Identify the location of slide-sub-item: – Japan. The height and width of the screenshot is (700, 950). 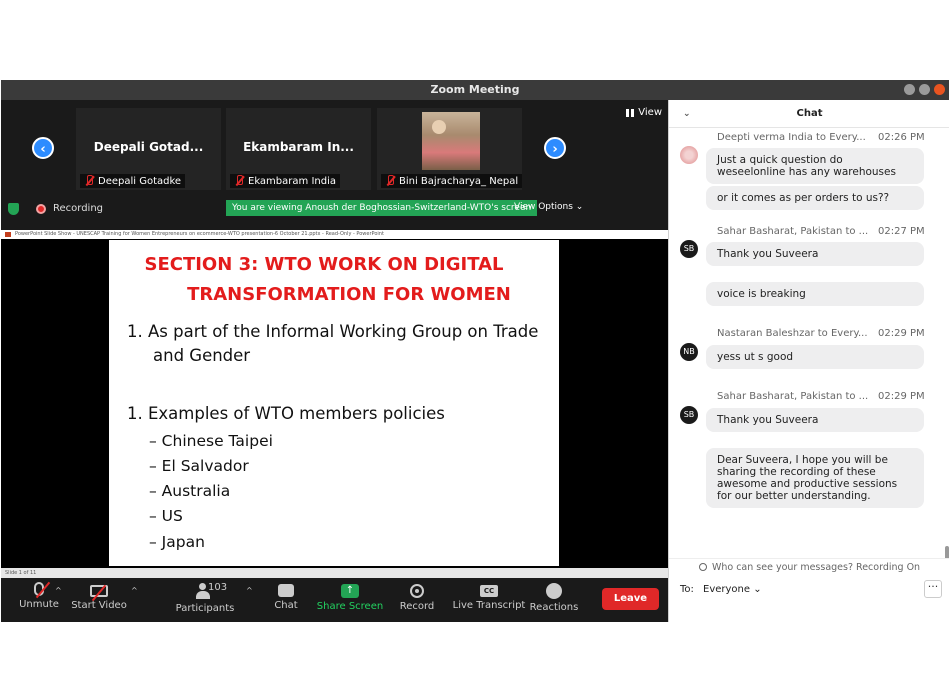
(177, 542).